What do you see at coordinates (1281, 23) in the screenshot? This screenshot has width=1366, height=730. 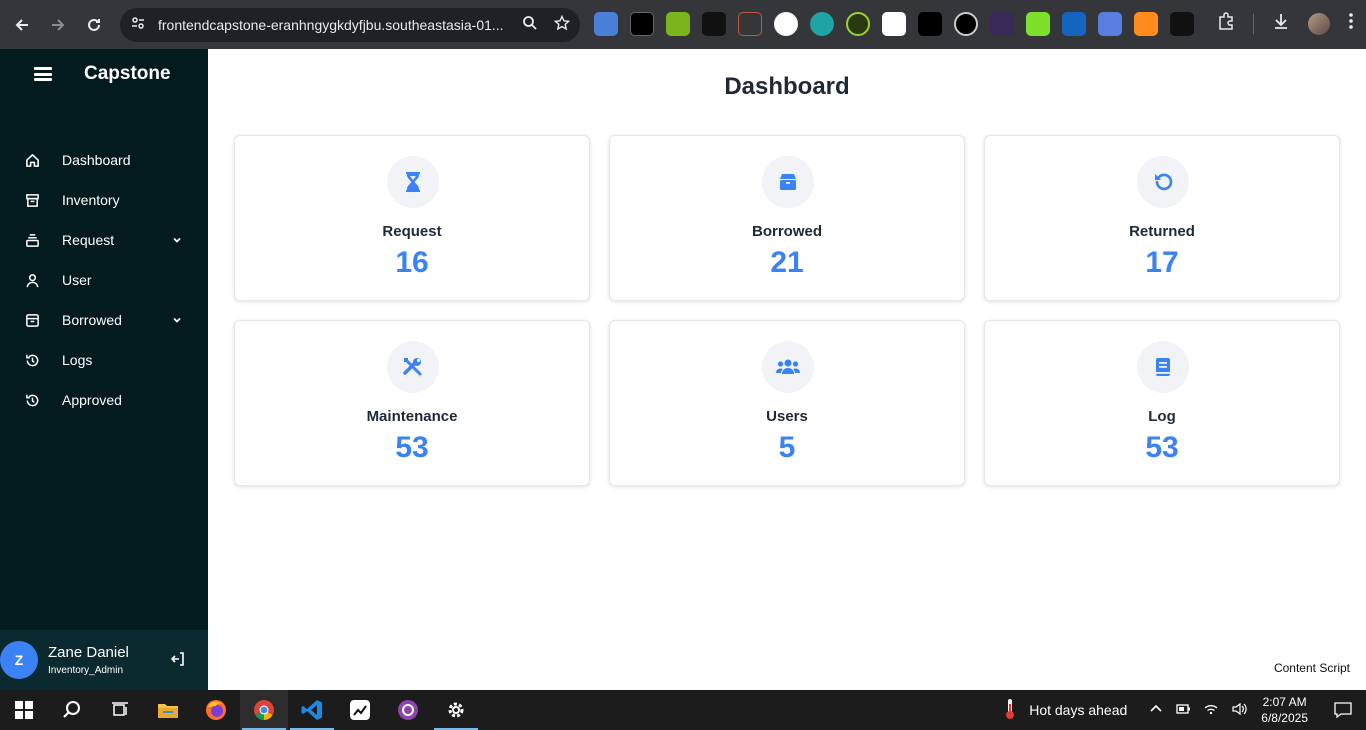 I see `download-icon` at bounding box center [1281, 23].